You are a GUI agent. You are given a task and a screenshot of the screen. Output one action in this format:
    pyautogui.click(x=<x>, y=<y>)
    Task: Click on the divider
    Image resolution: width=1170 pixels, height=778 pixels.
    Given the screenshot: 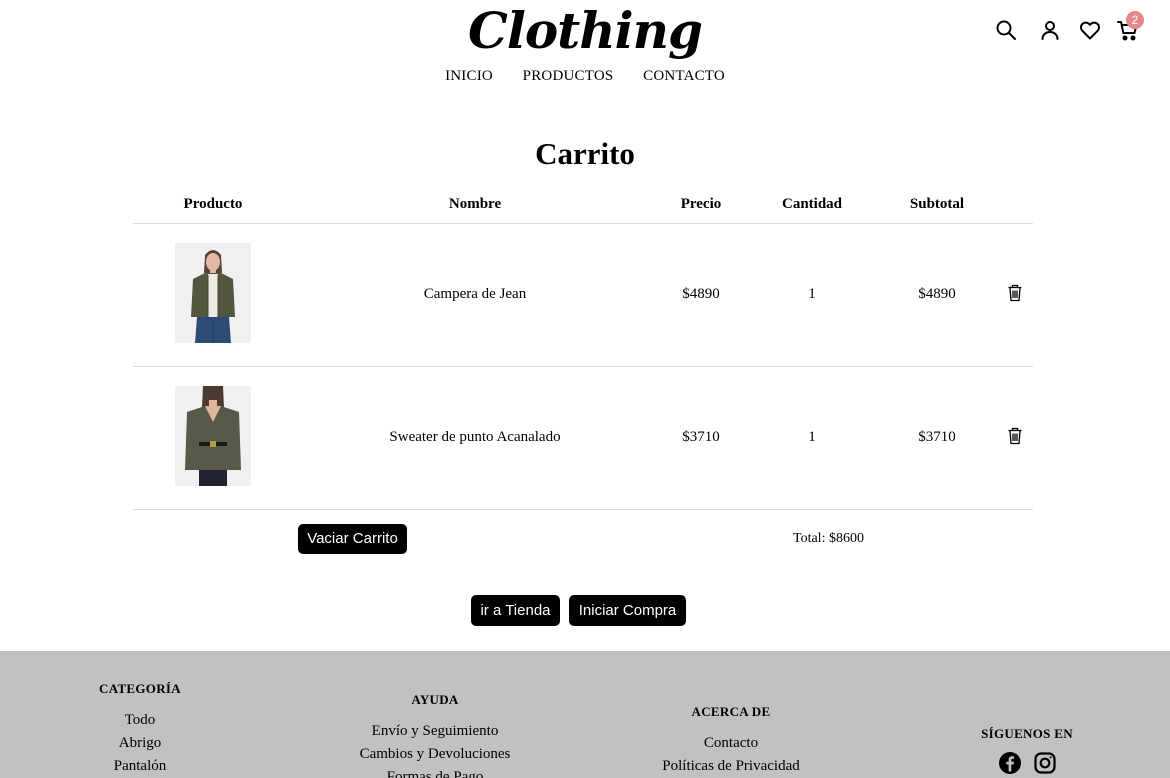 What is the action you would take?
    pyautogui.click(x=583, y=509)
    